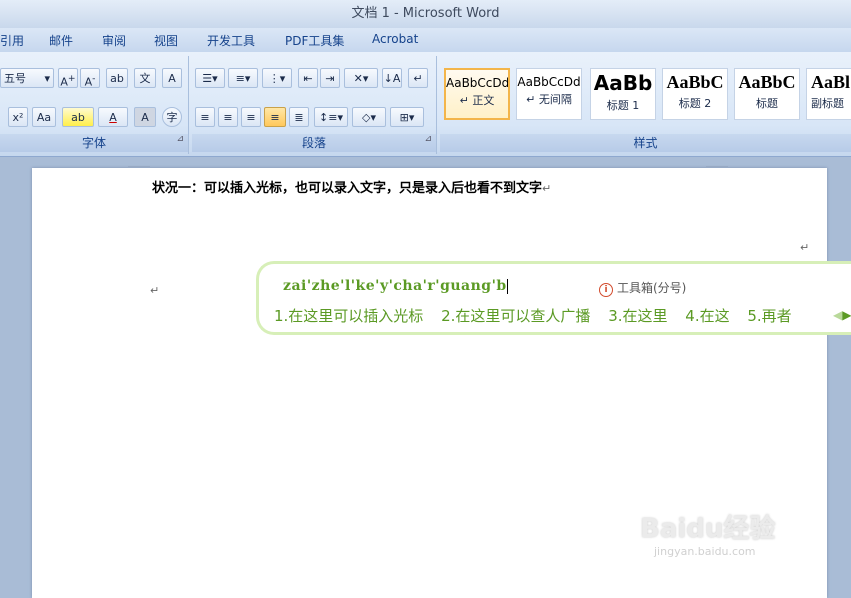 This screenshot has width=851, height=598. Describe the element at coordinates (330, 78) in the screenshot. I see `increase-indent-icon: ⇥` at that location.